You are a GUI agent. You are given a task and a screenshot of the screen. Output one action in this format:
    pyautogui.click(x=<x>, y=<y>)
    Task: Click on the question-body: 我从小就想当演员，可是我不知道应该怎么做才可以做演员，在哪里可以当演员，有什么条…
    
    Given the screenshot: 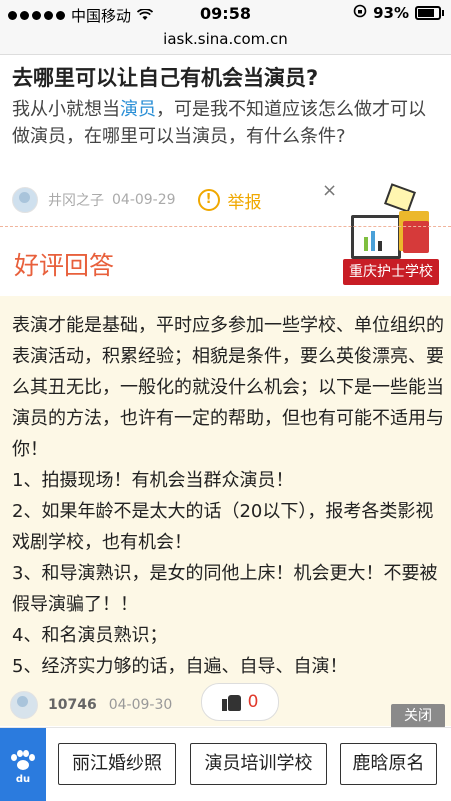 What is the action you would take?
    pyautogui.click(x=226, y=123)
    